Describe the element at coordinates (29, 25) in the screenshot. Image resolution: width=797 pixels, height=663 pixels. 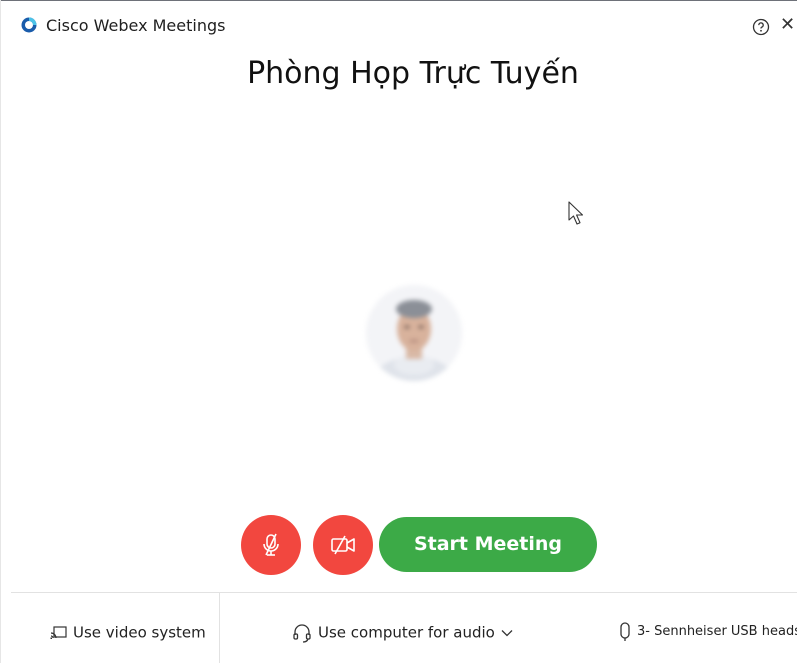
I see `webex-logo-icon` at that location.